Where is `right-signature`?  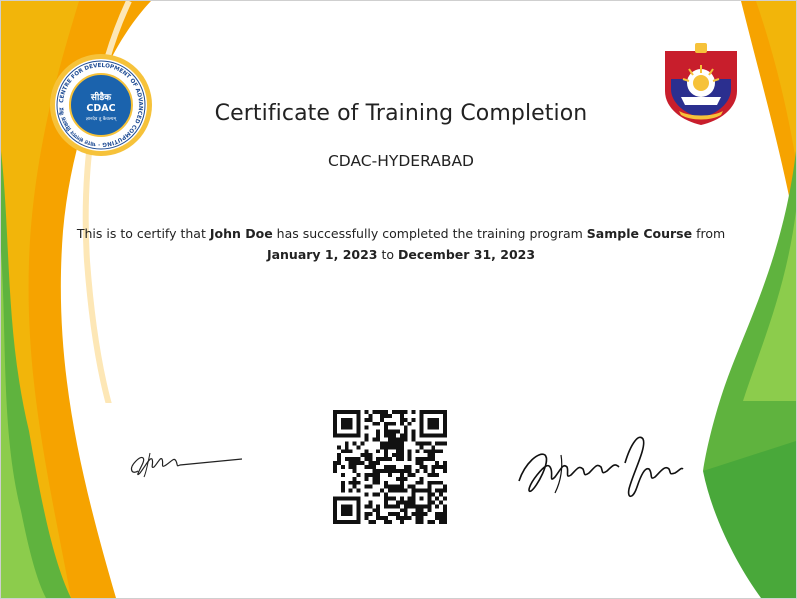 right-signature is located at coordinates (606, 463).